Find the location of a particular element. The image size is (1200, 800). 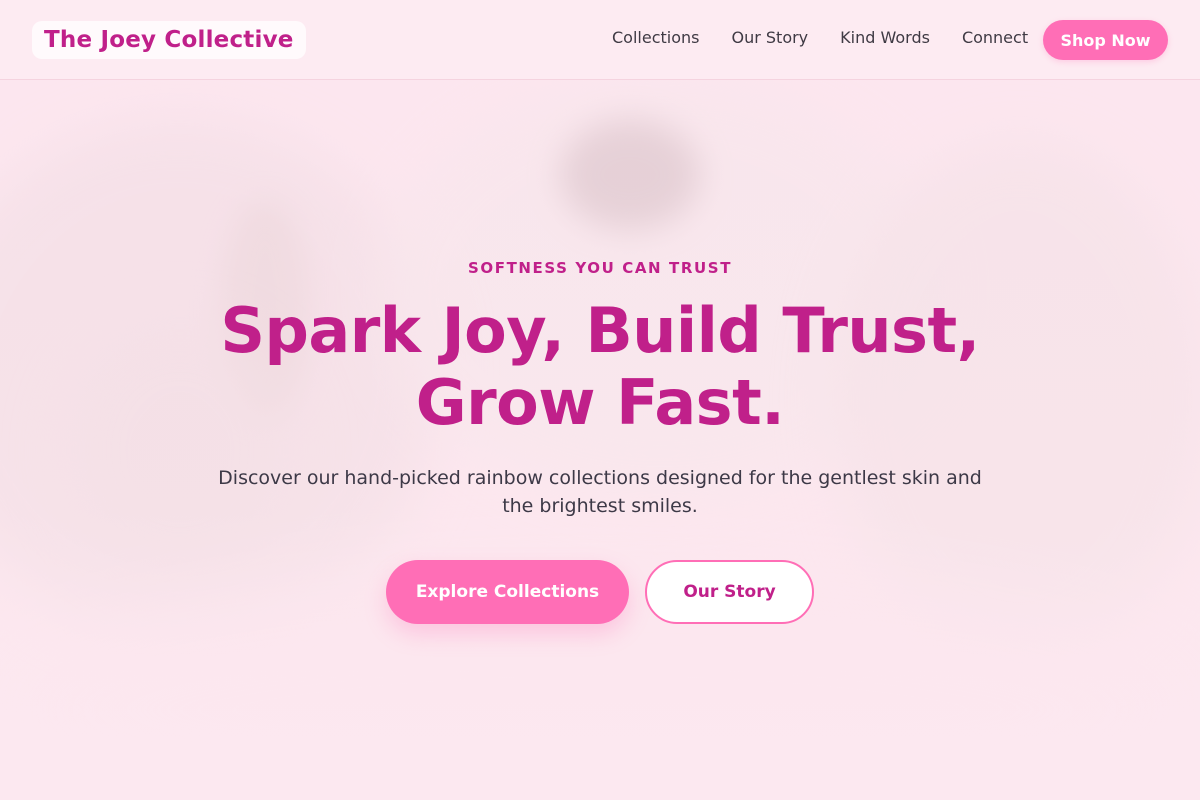

nav-link-our-story: Our Story is located at coordinates (769, 37).